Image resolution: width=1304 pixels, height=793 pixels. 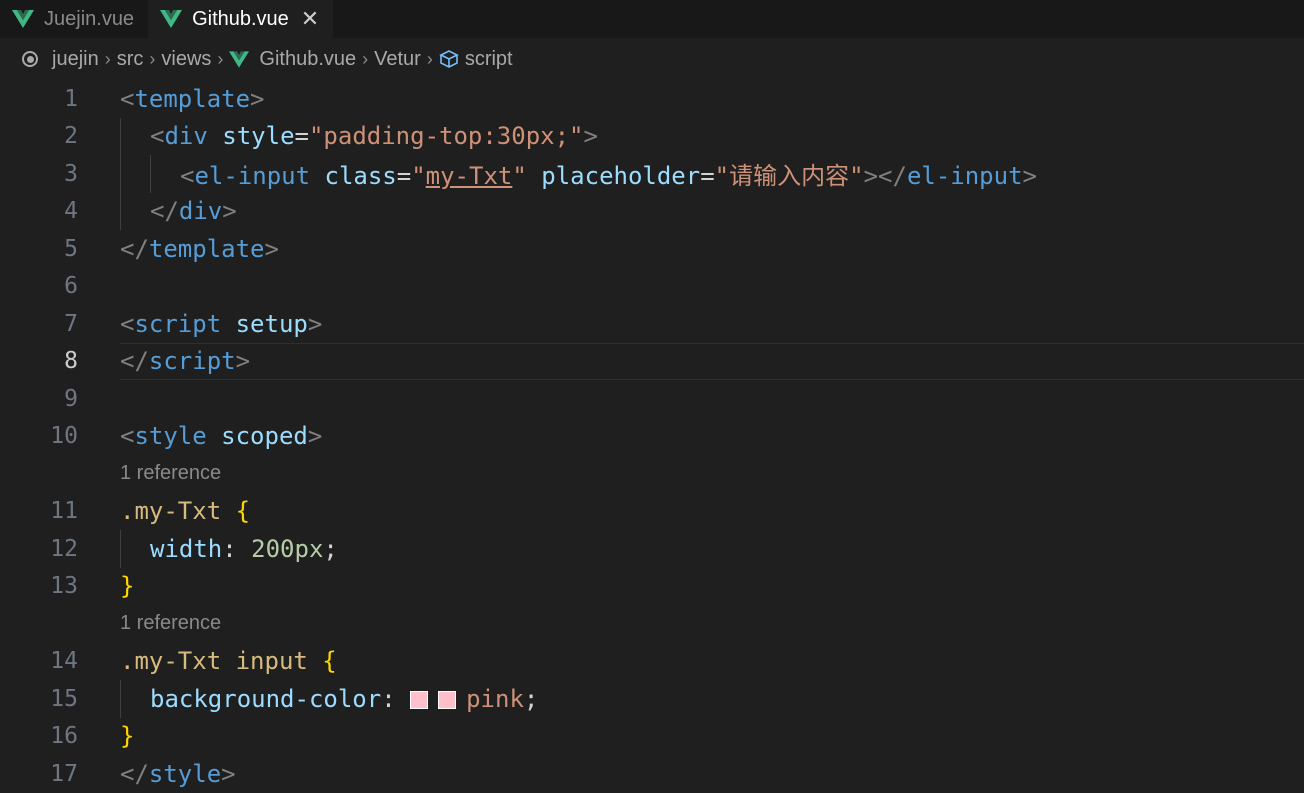 I want to click on tab-label: Github.vue, so click(x=240, y=18).